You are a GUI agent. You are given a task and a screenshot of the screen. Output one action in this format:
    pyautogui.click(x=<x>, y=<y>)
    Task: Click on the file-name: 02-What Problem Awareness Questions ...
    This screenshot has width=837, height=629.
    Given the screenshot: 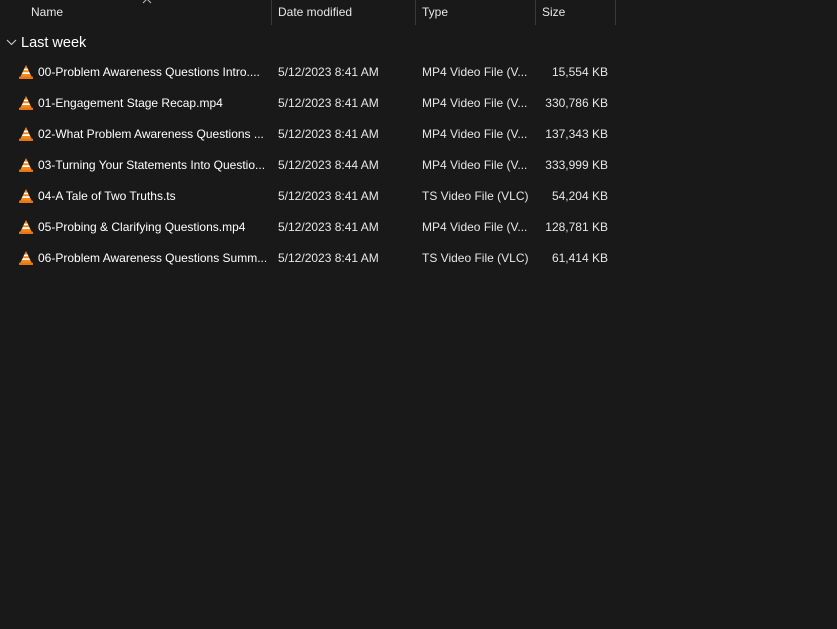 What is the action you would take?
    pyautogui.click(x=151, y=134)
    